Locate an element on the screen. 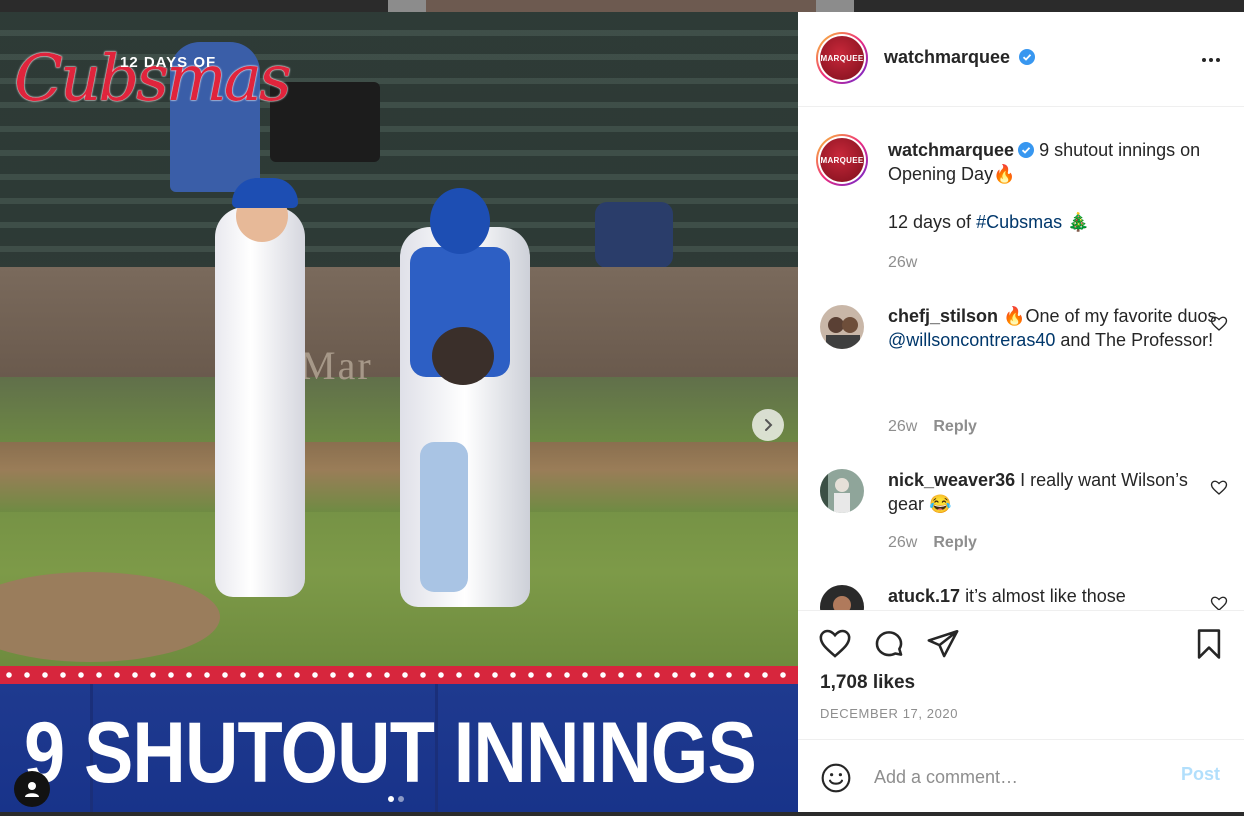 The height and width of the screenshot is (816, 1244). caption-avatar: MARQUEE is located at coordinates (842, 160).